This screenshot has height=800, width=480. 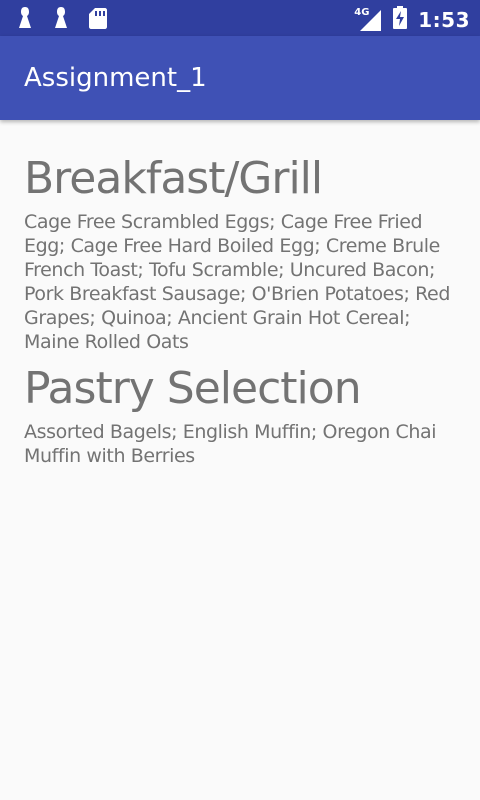 I want to click on status-notifications, so click(x=62, y=20).